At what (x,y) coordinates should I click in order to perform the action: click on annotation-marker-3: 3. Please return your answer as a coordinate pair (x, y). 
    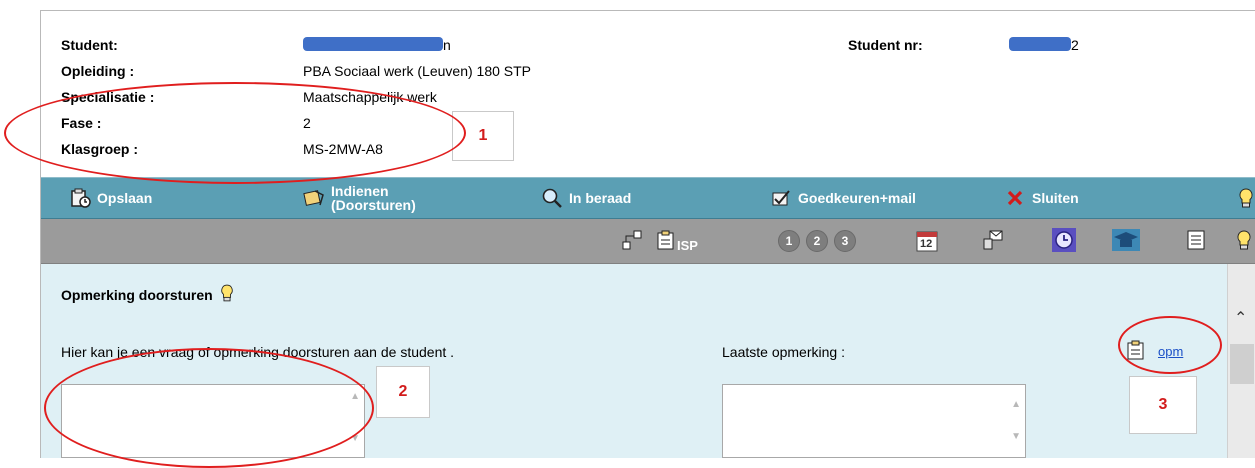
    Looking at the image, I should click on (1163, 405).